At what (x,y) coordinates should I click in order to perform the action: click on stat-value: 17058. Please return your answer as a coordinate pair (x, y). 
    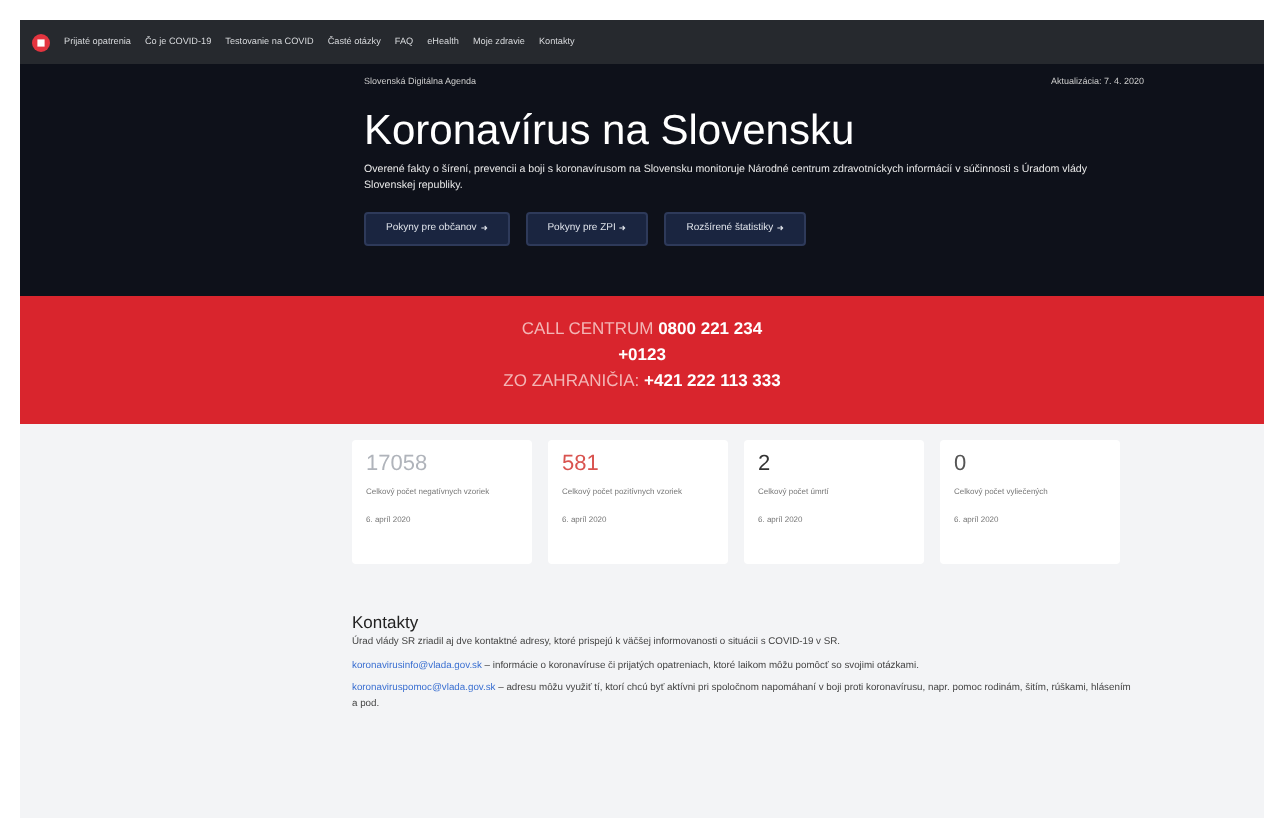
    Looking at the image, I should click on (398, 465).